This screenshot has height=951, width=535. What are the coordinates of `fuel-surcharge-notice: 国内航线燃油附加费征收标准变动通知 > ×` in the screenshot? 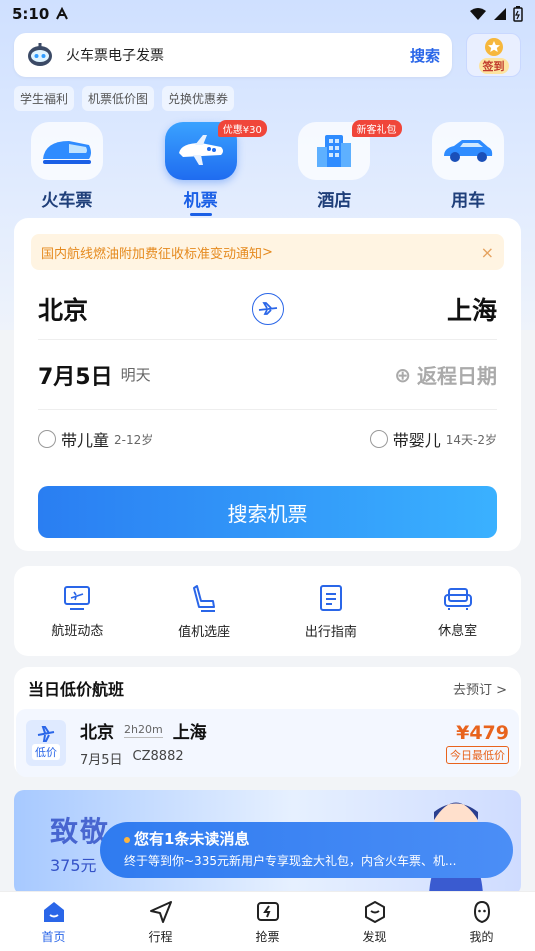 It's located at (267, 252).